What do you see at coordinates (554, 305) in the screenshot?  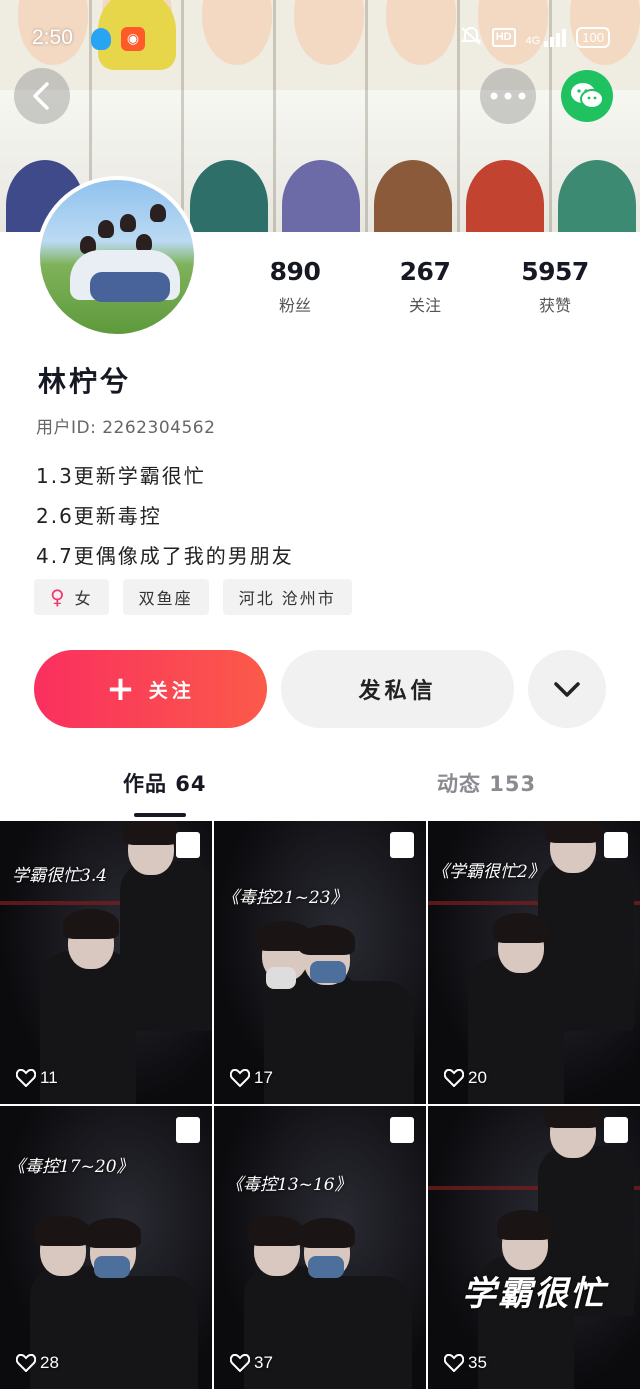 I see `stat-label: 获赞` at bounding box center [554, 305].